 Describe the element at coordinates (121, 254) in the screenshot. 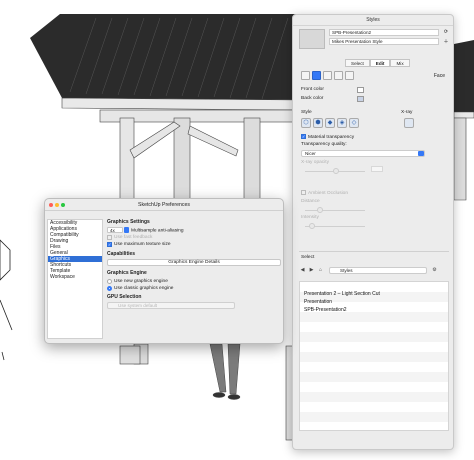

I see `capabilities-header: Capabilities` at that location.